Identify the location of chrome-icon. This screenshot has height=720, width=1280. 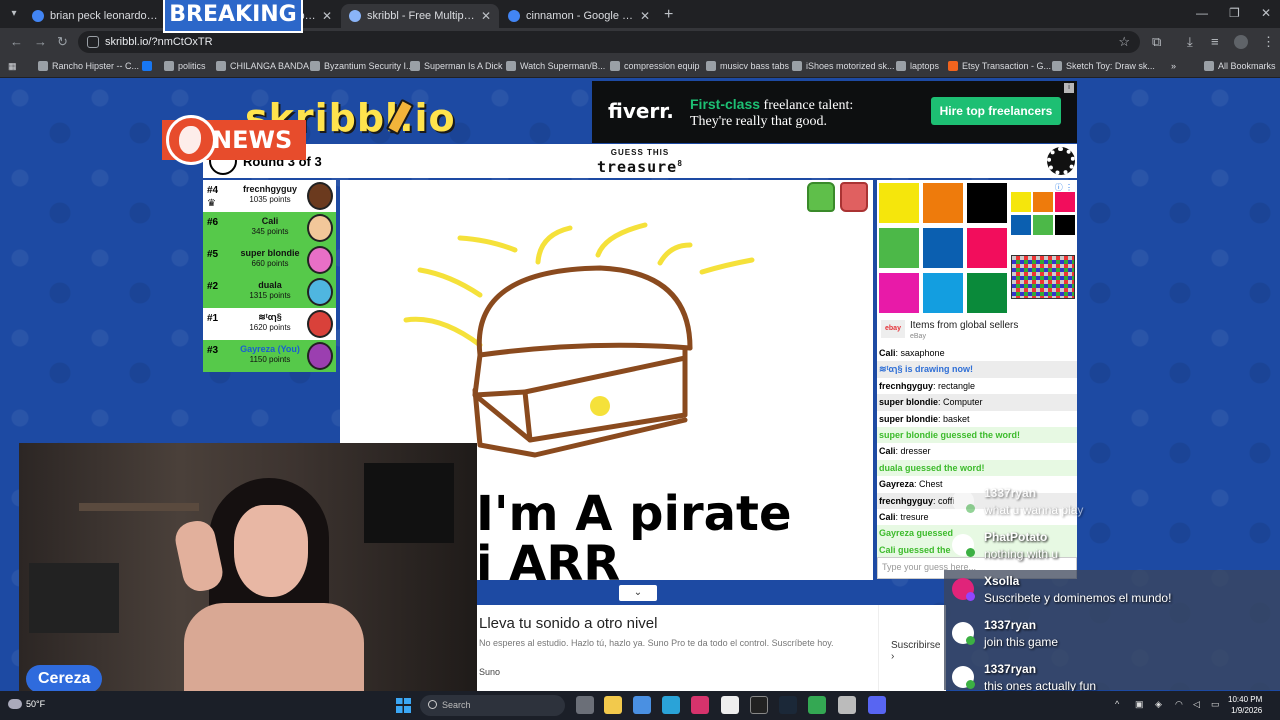
(817, 705).